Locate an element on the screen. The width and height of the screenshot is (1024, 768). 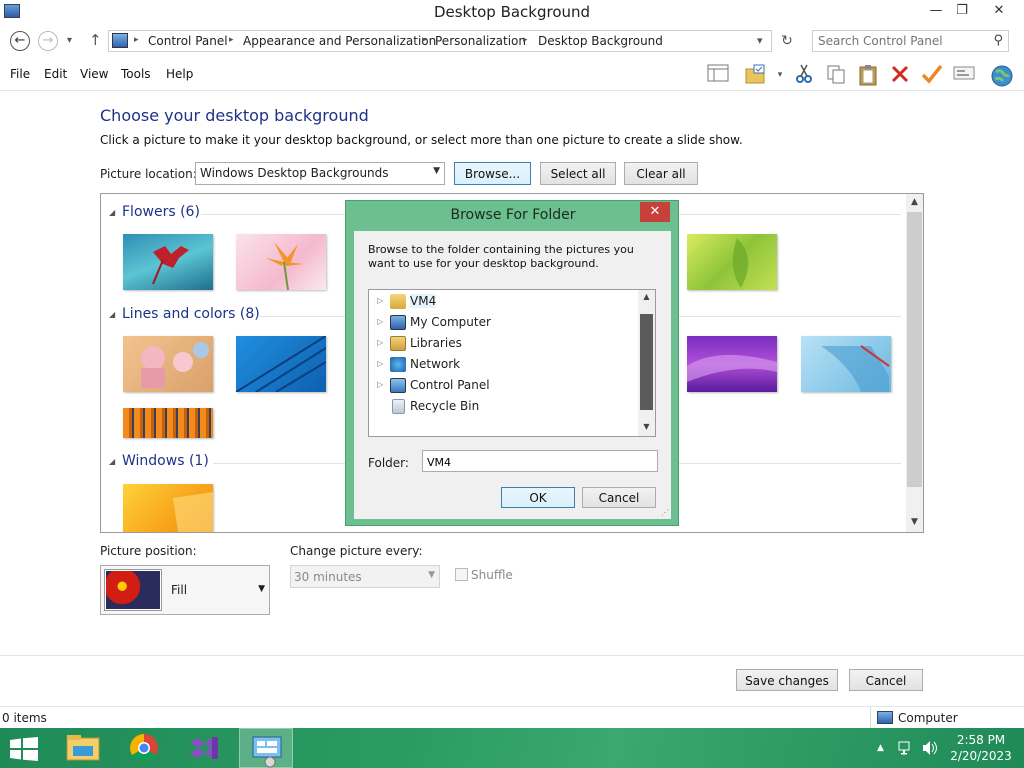
maximize-button: ❐ is located at coordinates (962, 11).